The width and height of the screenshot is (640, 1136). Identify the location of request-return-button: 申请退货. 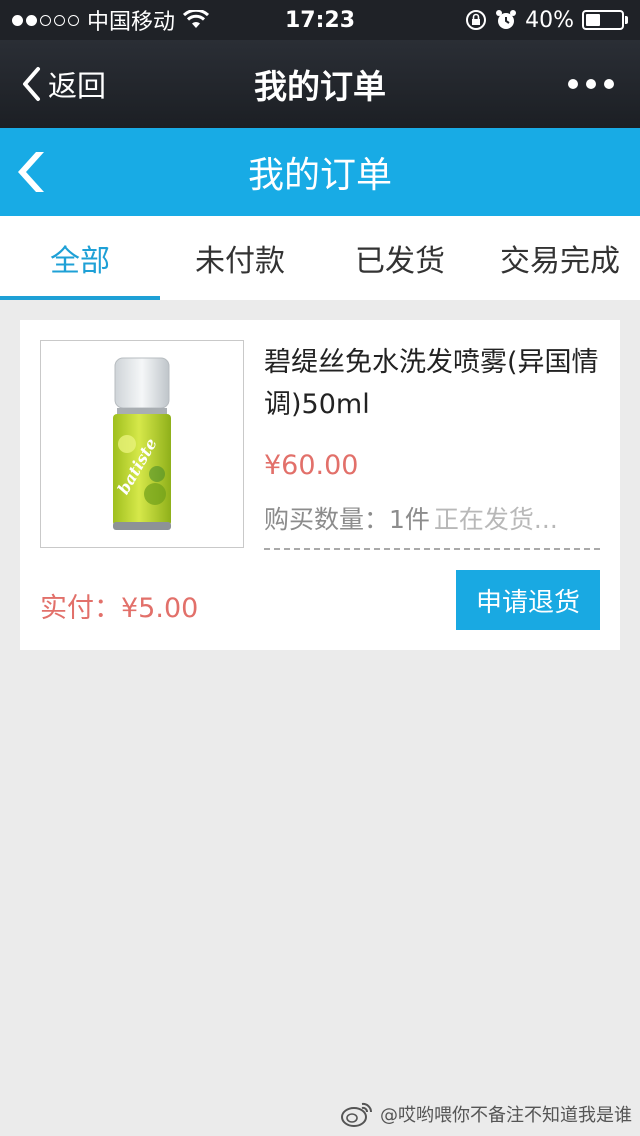
(528, 600).